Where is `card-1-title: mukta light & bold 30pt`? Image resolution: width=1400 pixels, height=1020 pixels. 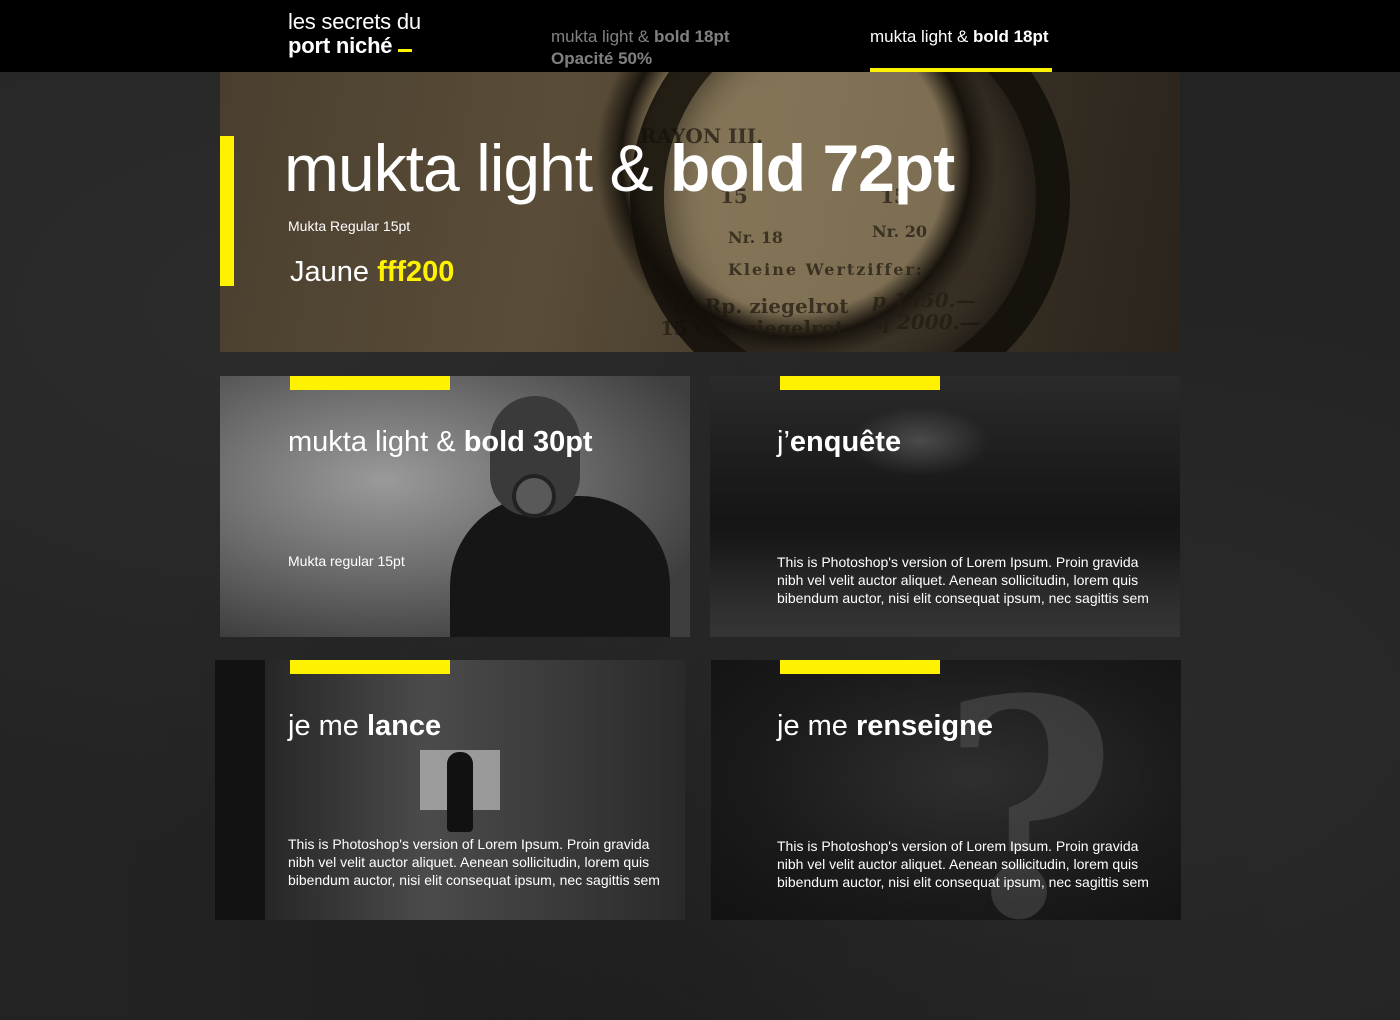
card-1-title: mukta light & bold 30pt is located at coordinates (440, 442).